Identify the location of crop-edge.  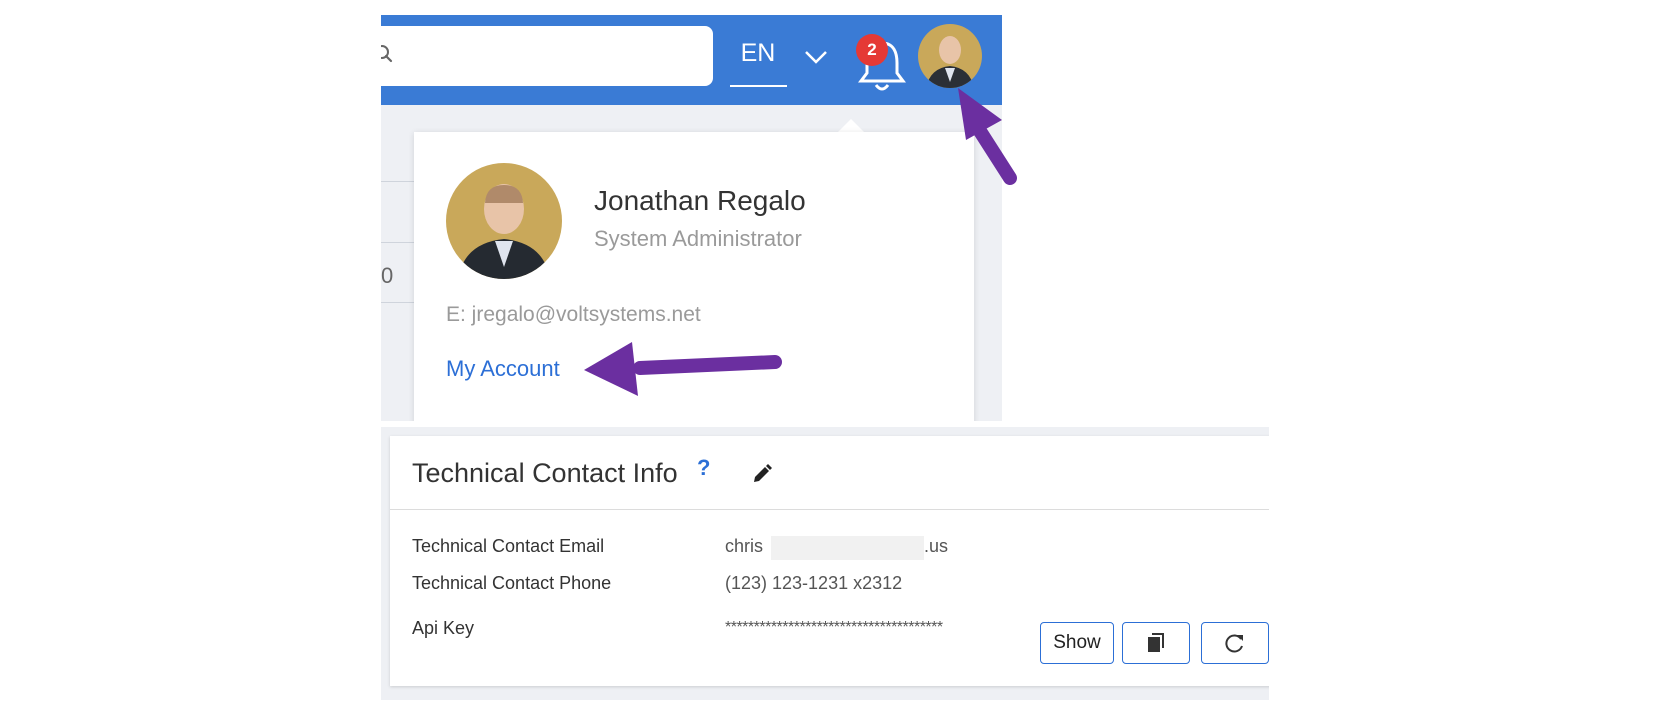
(1004, 218).